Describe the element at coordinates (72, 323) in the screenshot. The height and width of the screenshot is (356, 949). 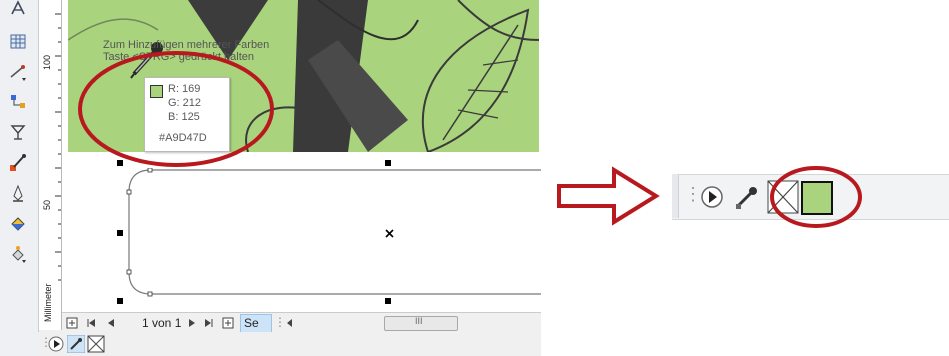
I see `add-page-icon` at that location.